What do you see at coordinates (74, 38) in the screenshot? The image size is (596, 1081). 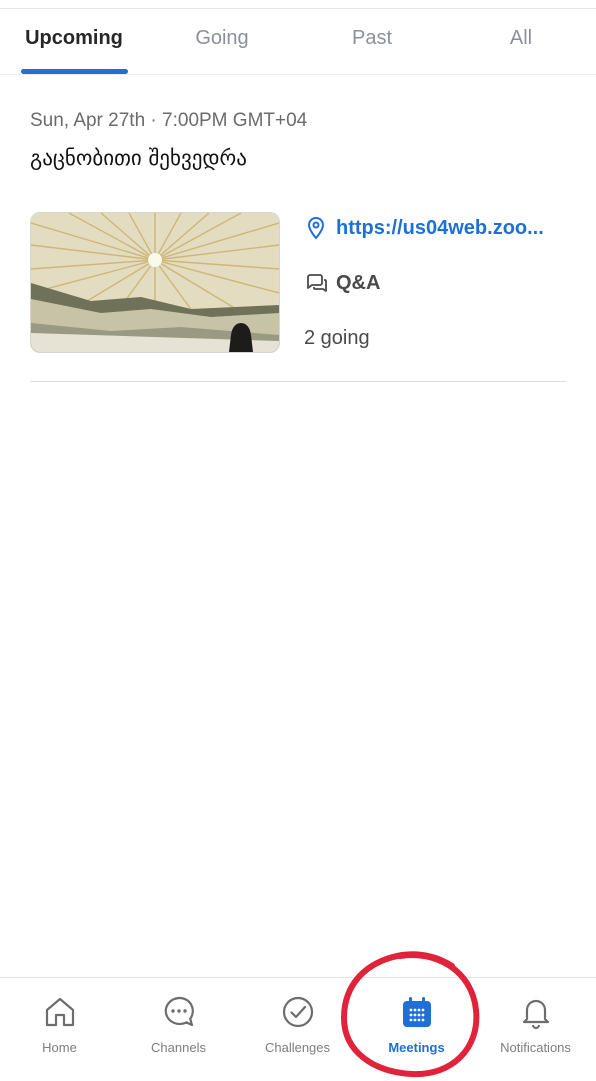 I see `tab-upcoming: Upcoming` at bounding box center [74, 38].